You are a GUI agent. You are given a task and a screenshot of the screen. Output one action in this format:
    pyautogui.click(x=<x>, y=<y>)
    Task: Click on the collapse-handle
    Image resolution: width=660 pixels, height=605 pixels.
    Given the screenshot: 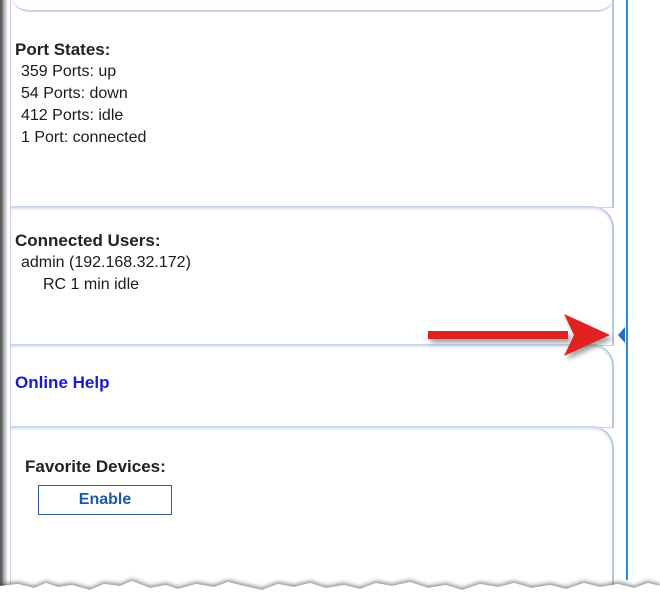 What is the action you would take?
    pyautogui.click(x=621, y=335)
    